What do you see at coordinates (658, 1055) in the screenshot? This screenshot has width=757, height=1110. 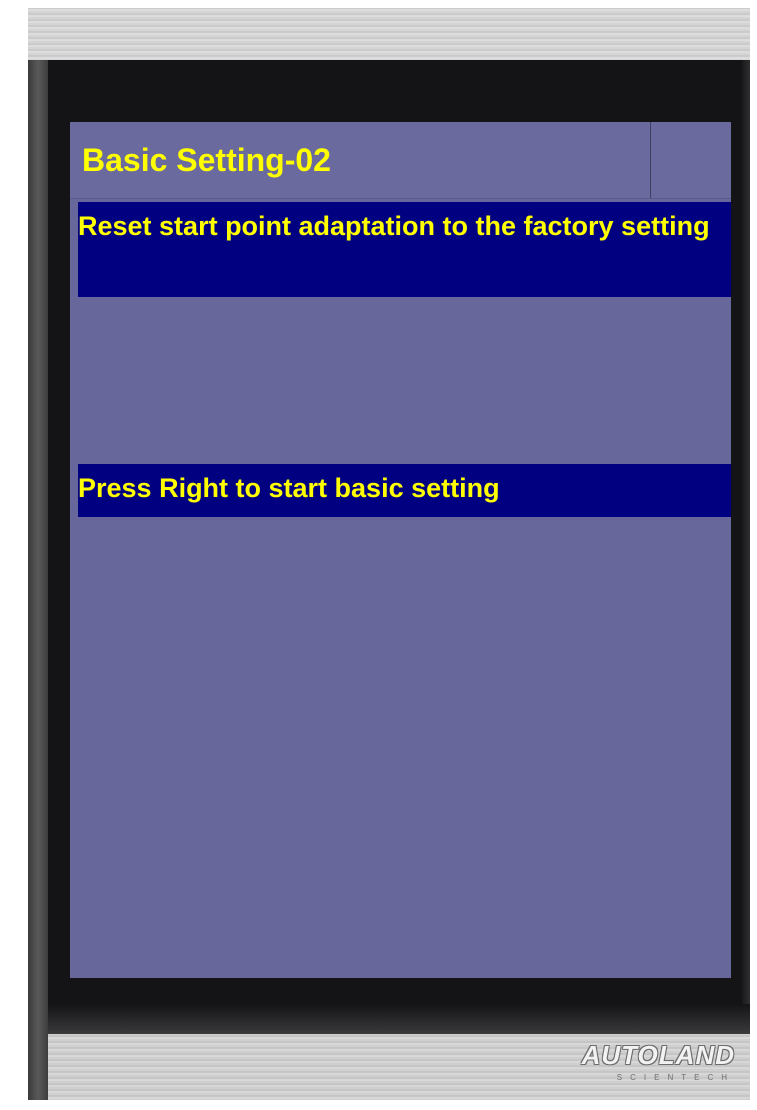 I see `brand-logo-text: AUTOLAND` at bounding box center [658, 1055].